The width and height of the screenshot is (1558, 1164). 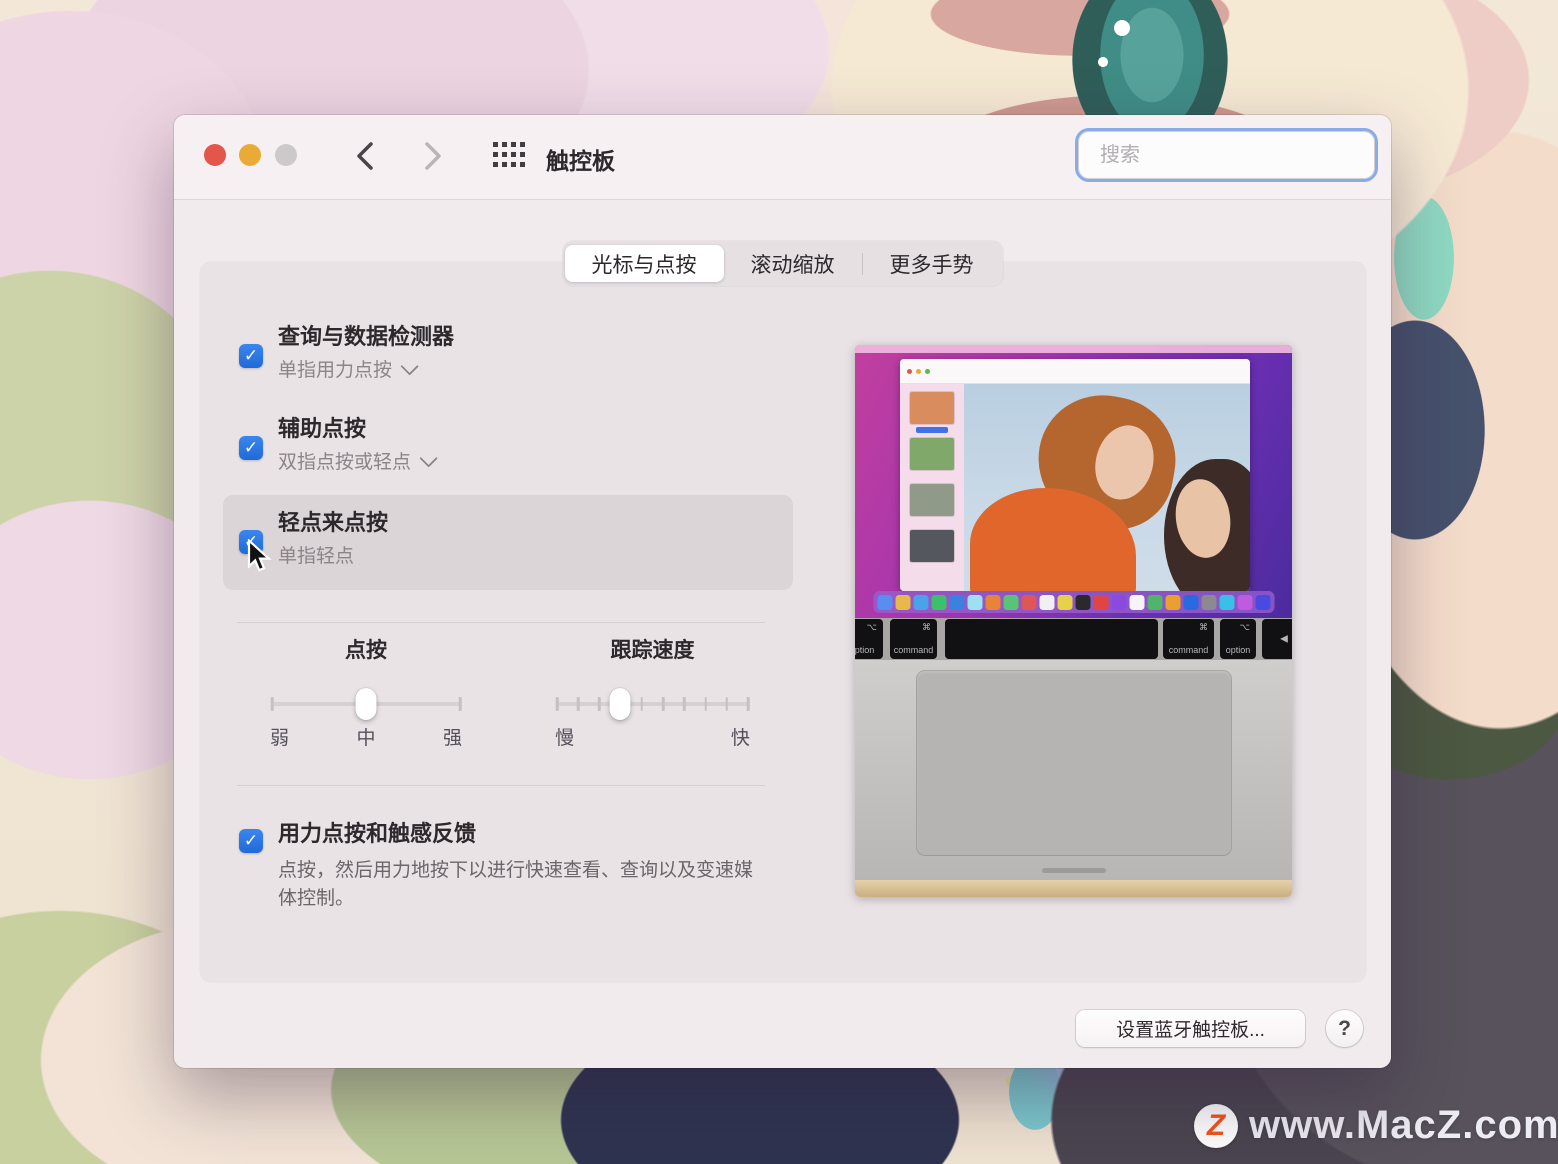 I want to click on tick-label-medium: 中, so click(x=366, y=738).